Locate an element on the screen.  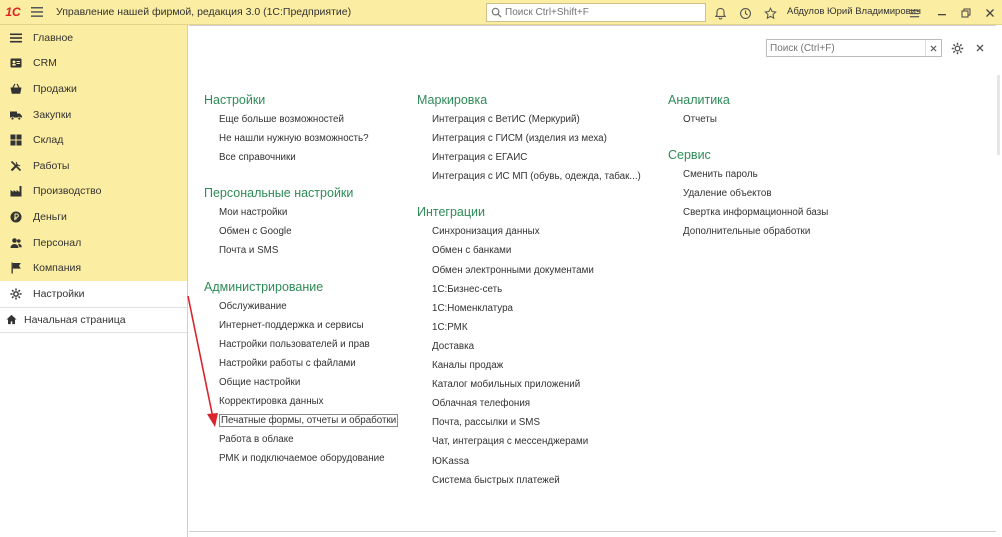
panel-settings-gear-icon is located at coordinates (957, 48).